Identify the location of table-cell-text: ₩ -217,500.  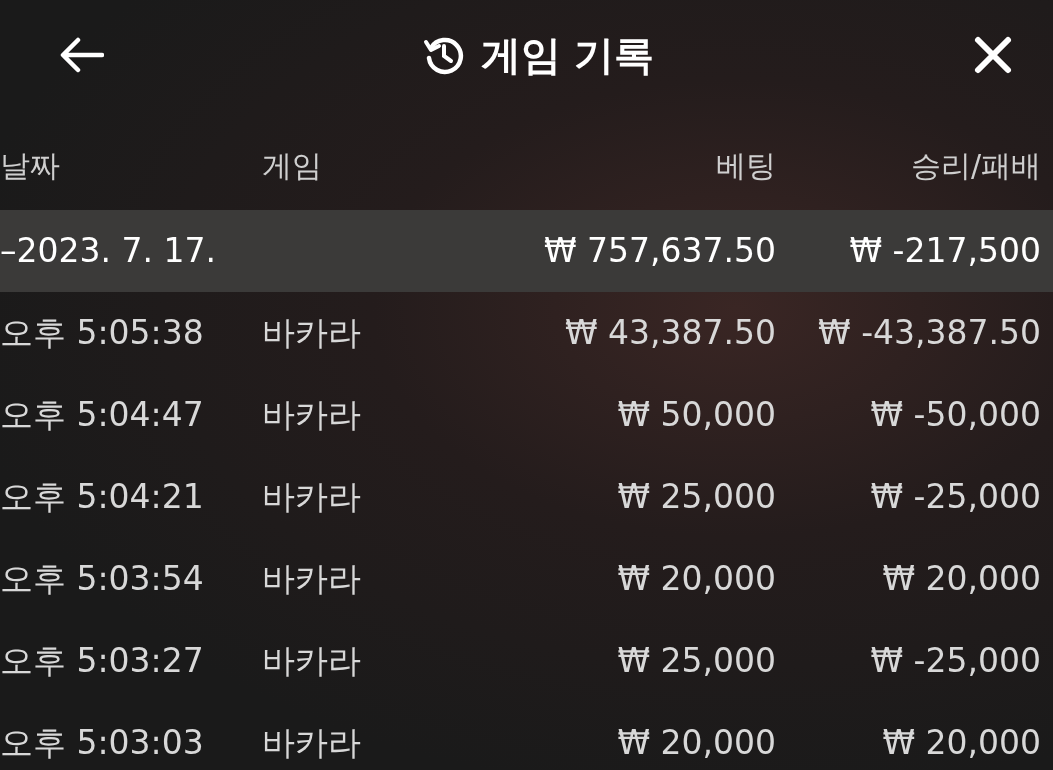
(944, 251).